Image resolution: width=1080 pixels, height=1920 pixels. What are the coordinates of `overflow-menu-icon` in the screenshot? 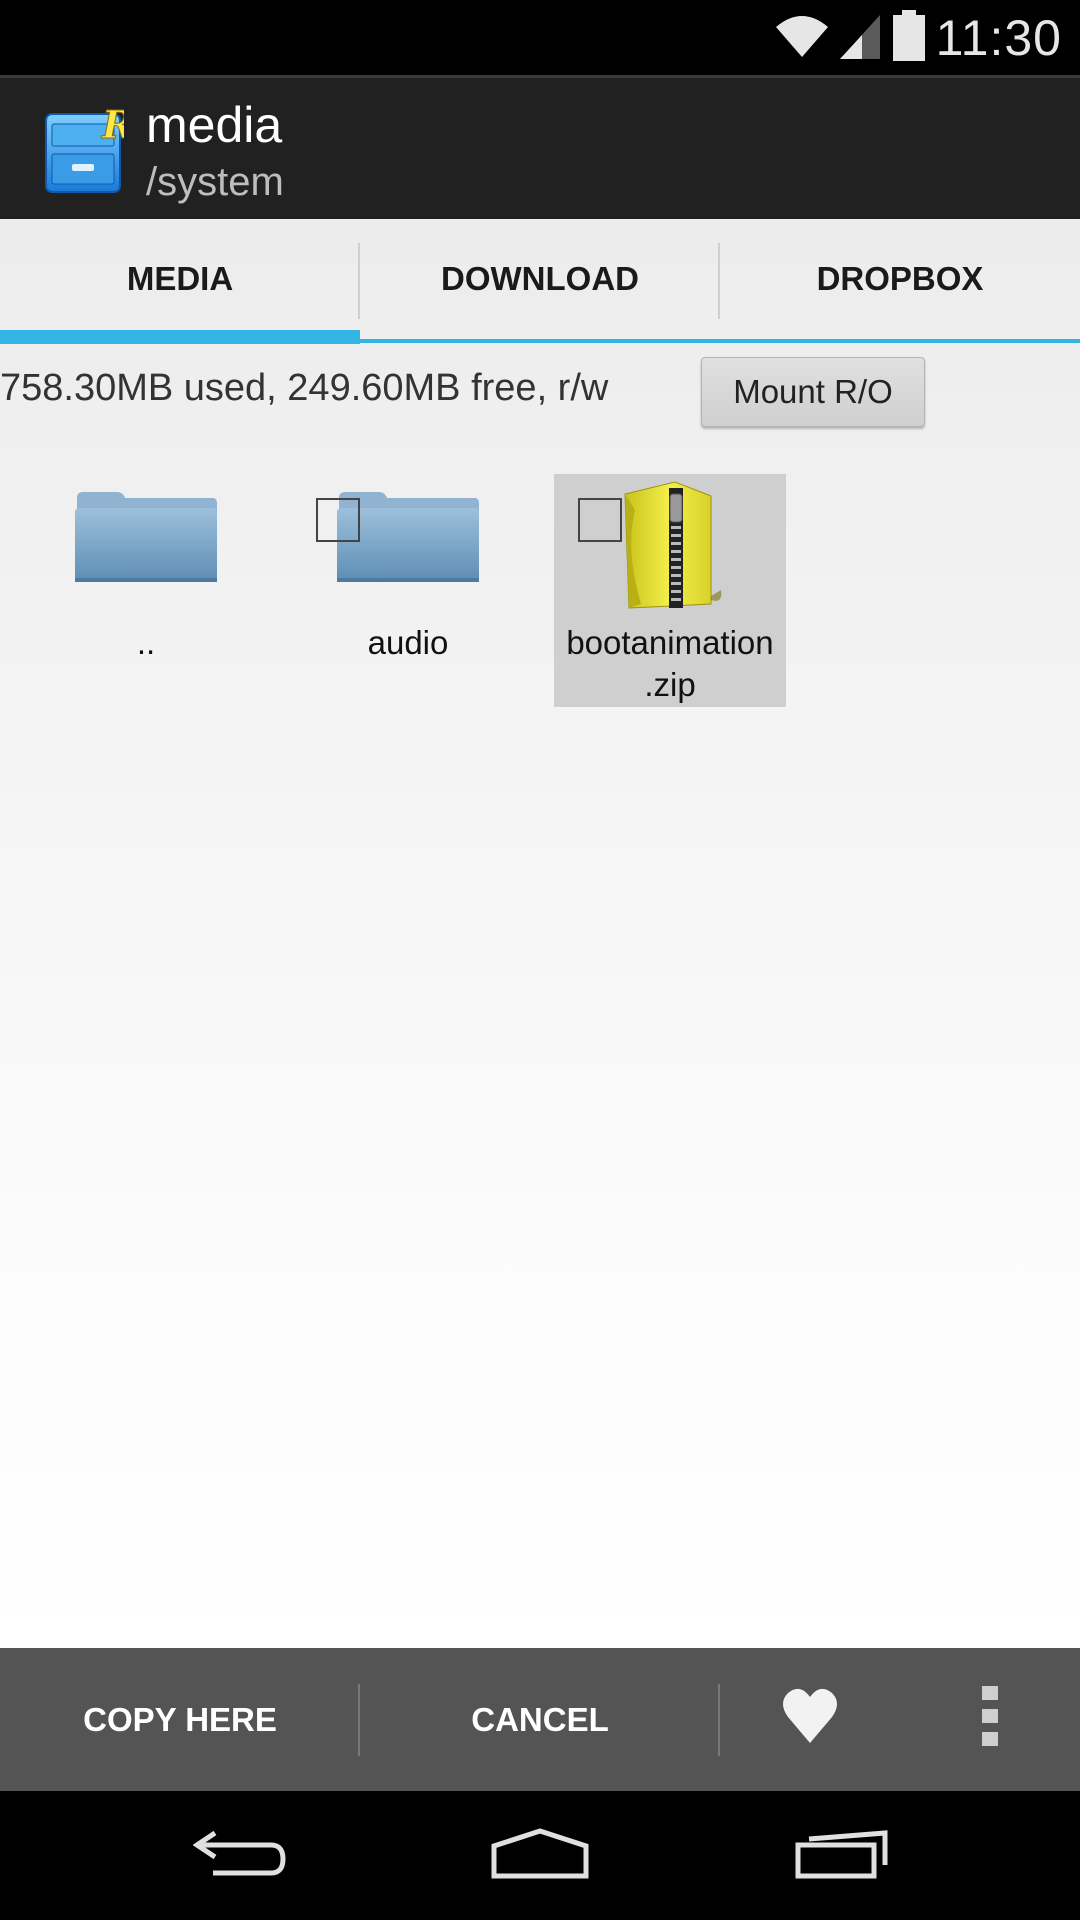 It's located at (990, 1720).